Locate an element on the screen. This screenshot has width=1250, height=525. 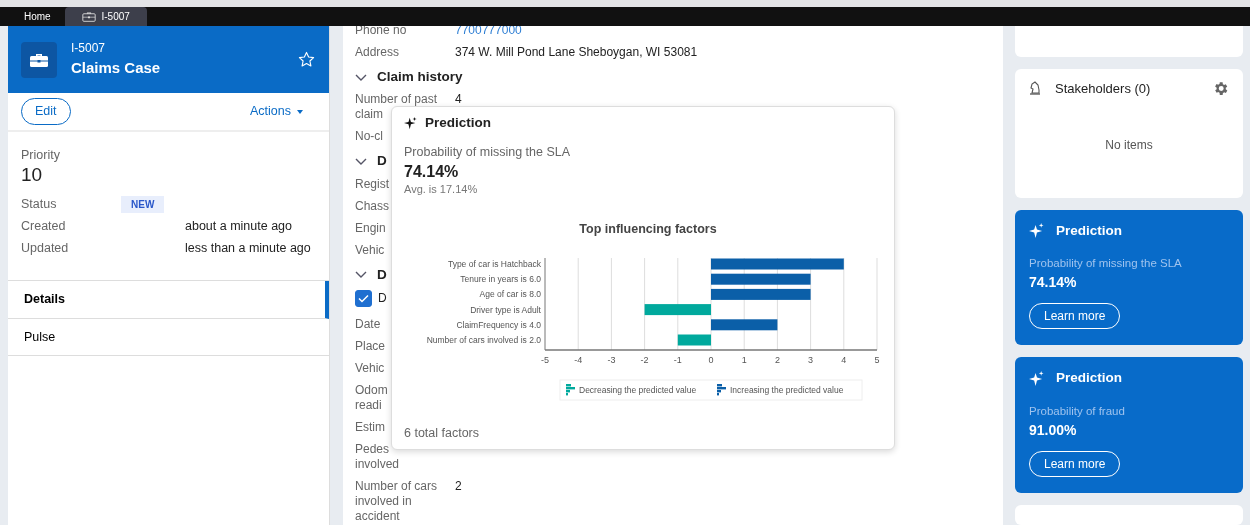
field-label: Estim is located at coordinates (370, 427).